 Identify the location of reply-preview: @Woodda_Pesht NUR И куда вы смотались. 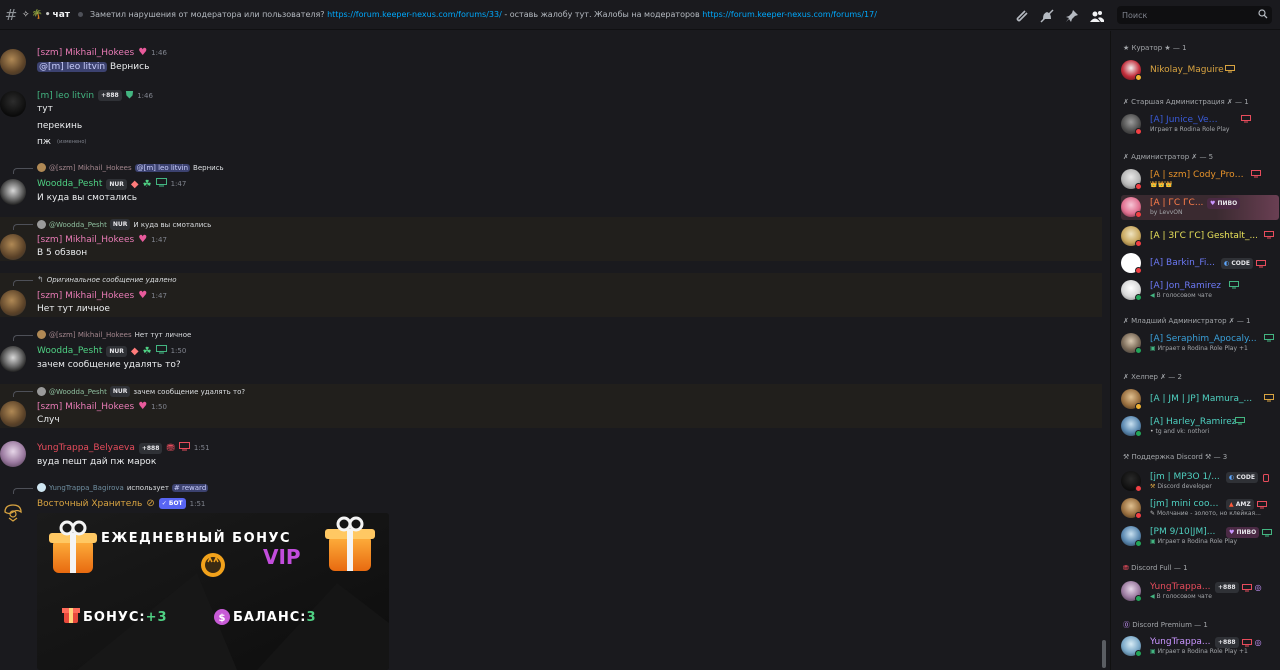
(124, 224).